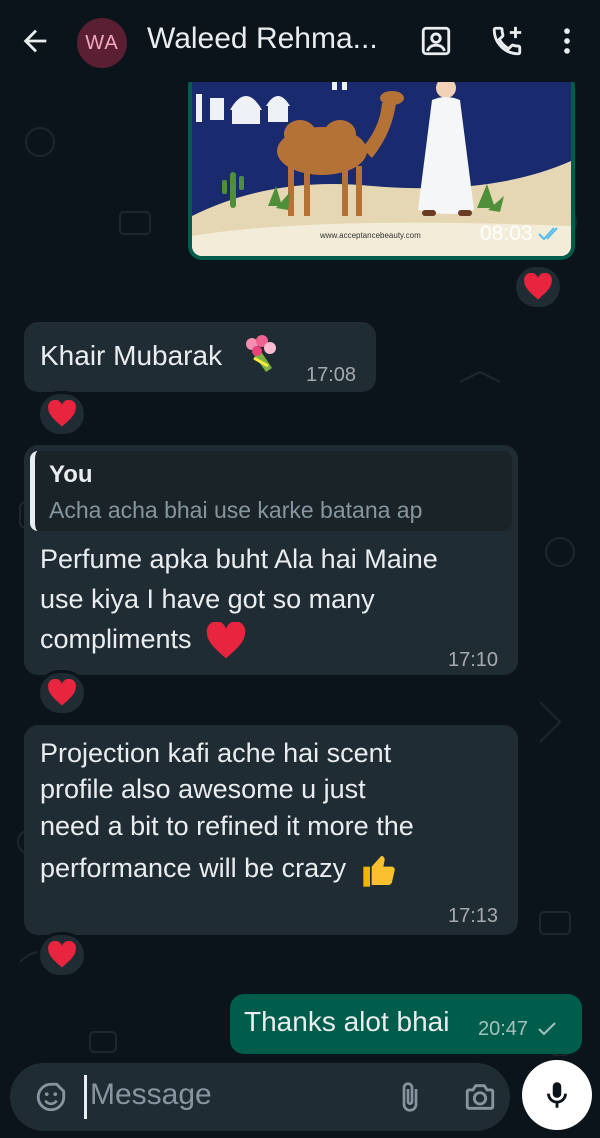 The height and width of the screenshot is (1138, 600). Describe the element at coordinates (567, 41) in the screenshot. I see `more-vert-icon` at that location.